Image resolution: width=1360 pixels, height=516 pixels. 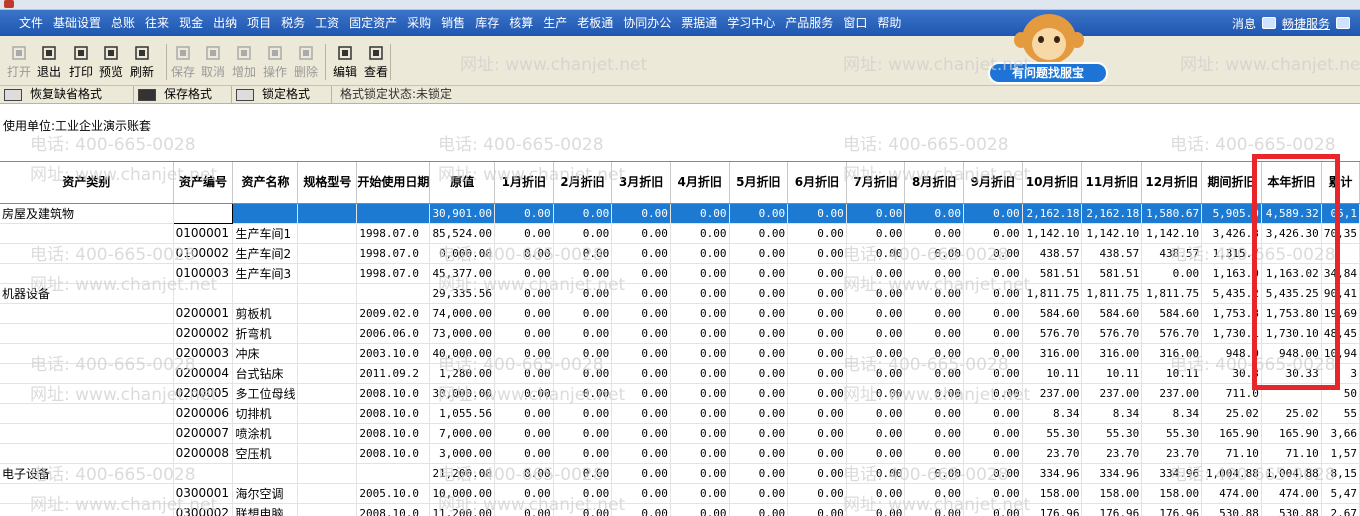 What do you see at coordinates (393, 433) in the screenshot?
I see `start-date-cell: 2008.10.0` at bounding box center [393, 433].